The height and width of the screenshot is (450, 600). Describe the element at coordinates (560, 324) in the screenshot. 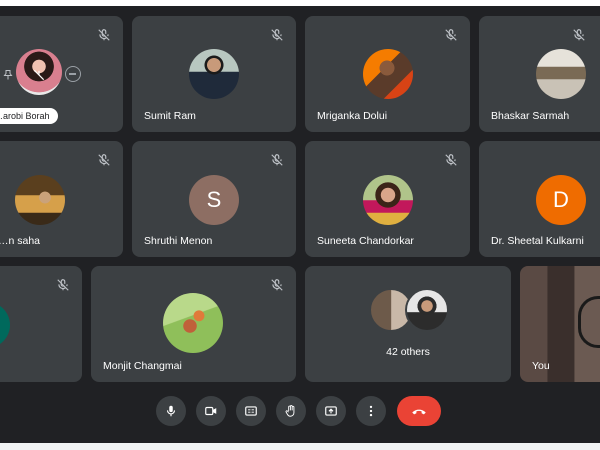

I see `self-view-tile: You` at that location.